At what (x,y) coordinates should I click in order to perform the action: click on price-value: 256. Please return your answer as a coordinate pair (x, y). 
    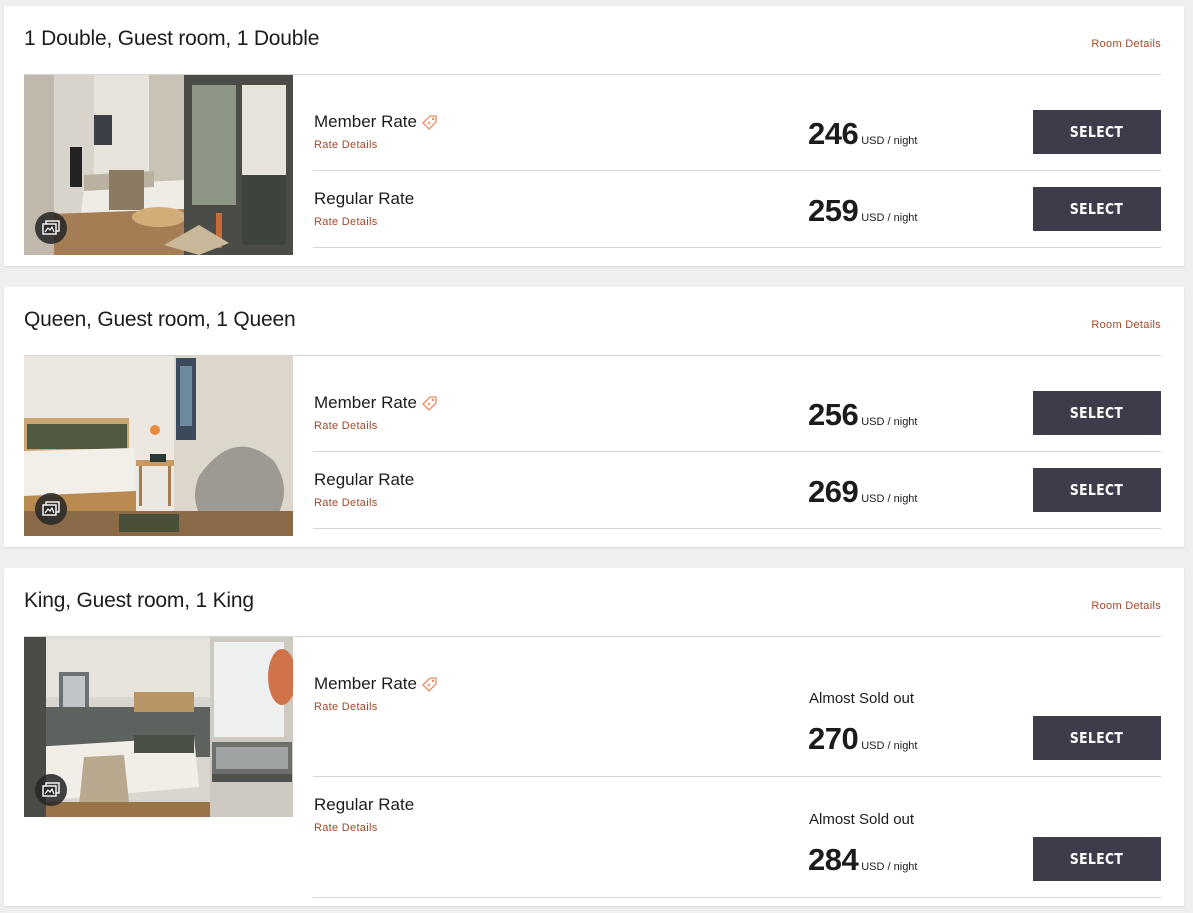
    Looking at the image, I should click on (833, 414).